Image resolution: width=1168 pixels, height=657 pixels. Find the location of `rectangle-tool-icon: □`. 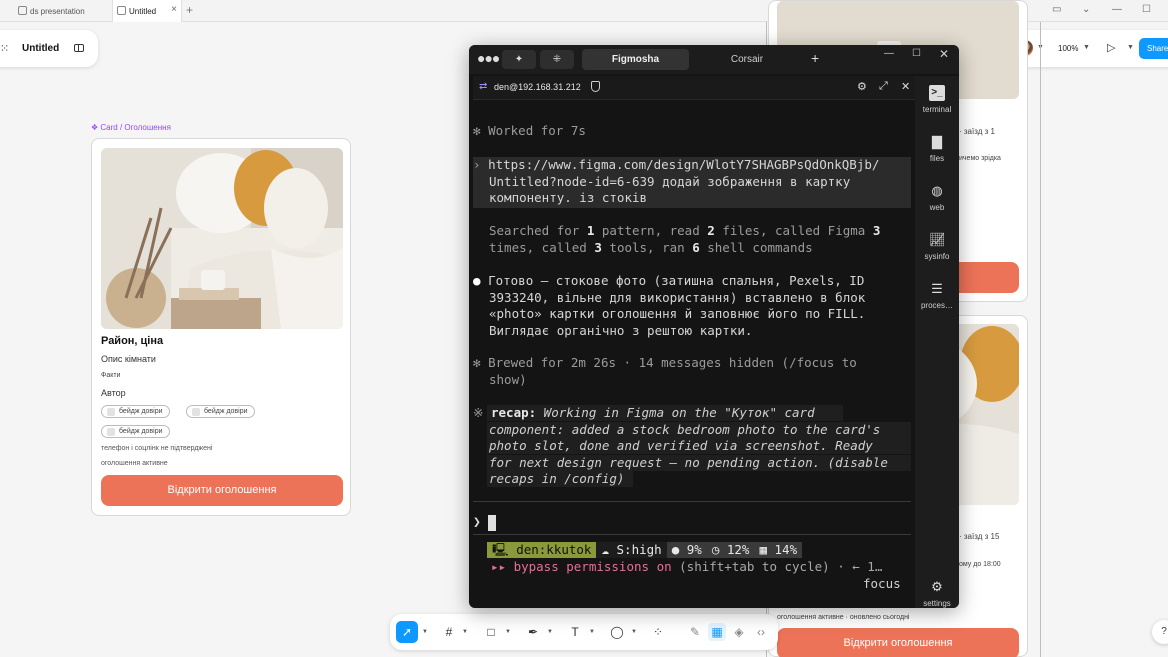

rectangle-tool-icon: □ is located at coordinates (491, 632).